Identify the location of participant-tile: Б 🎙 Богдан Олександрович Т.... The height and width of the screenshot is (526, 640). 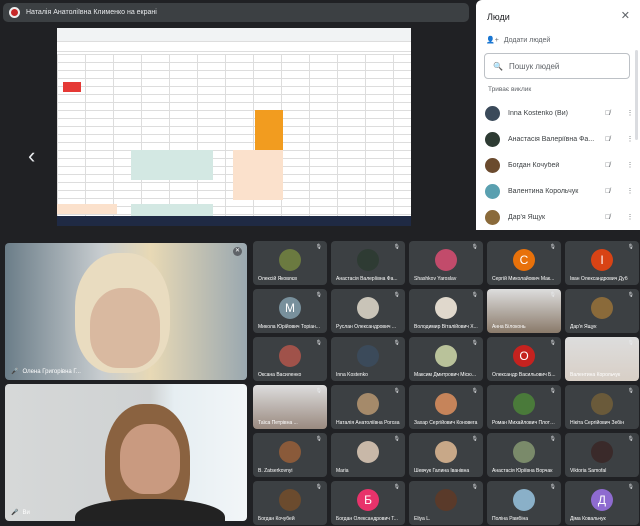
(368, 503).